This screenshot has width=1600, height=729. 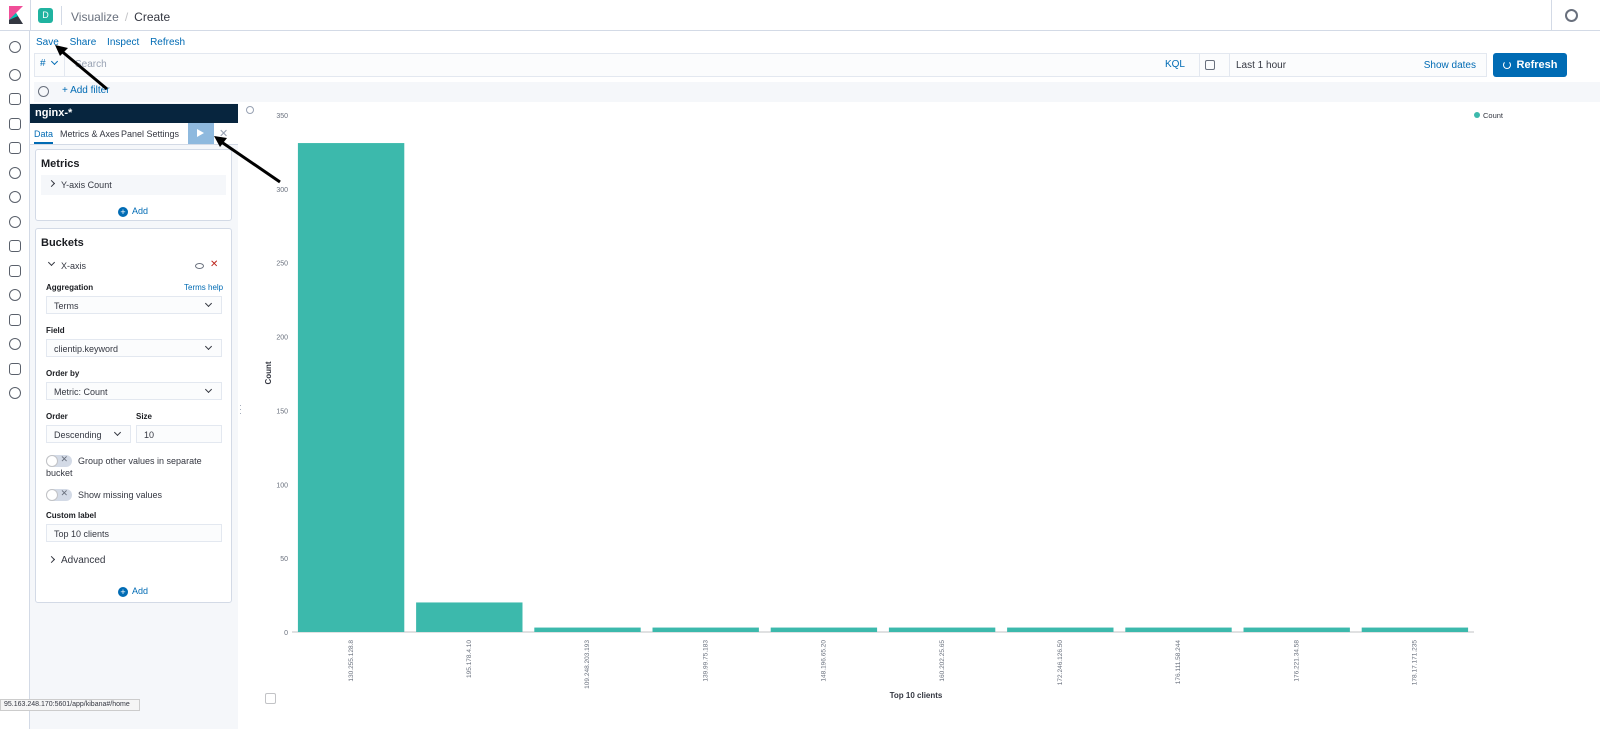 I want to click on add-metric-button: + Add, so click(x=133, y=211).